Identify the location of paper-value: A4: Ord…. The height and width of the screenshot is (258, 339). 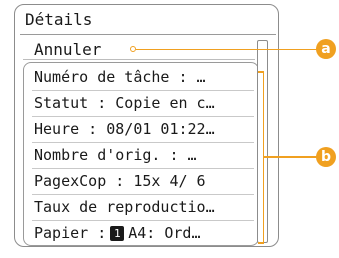
(164, 233).